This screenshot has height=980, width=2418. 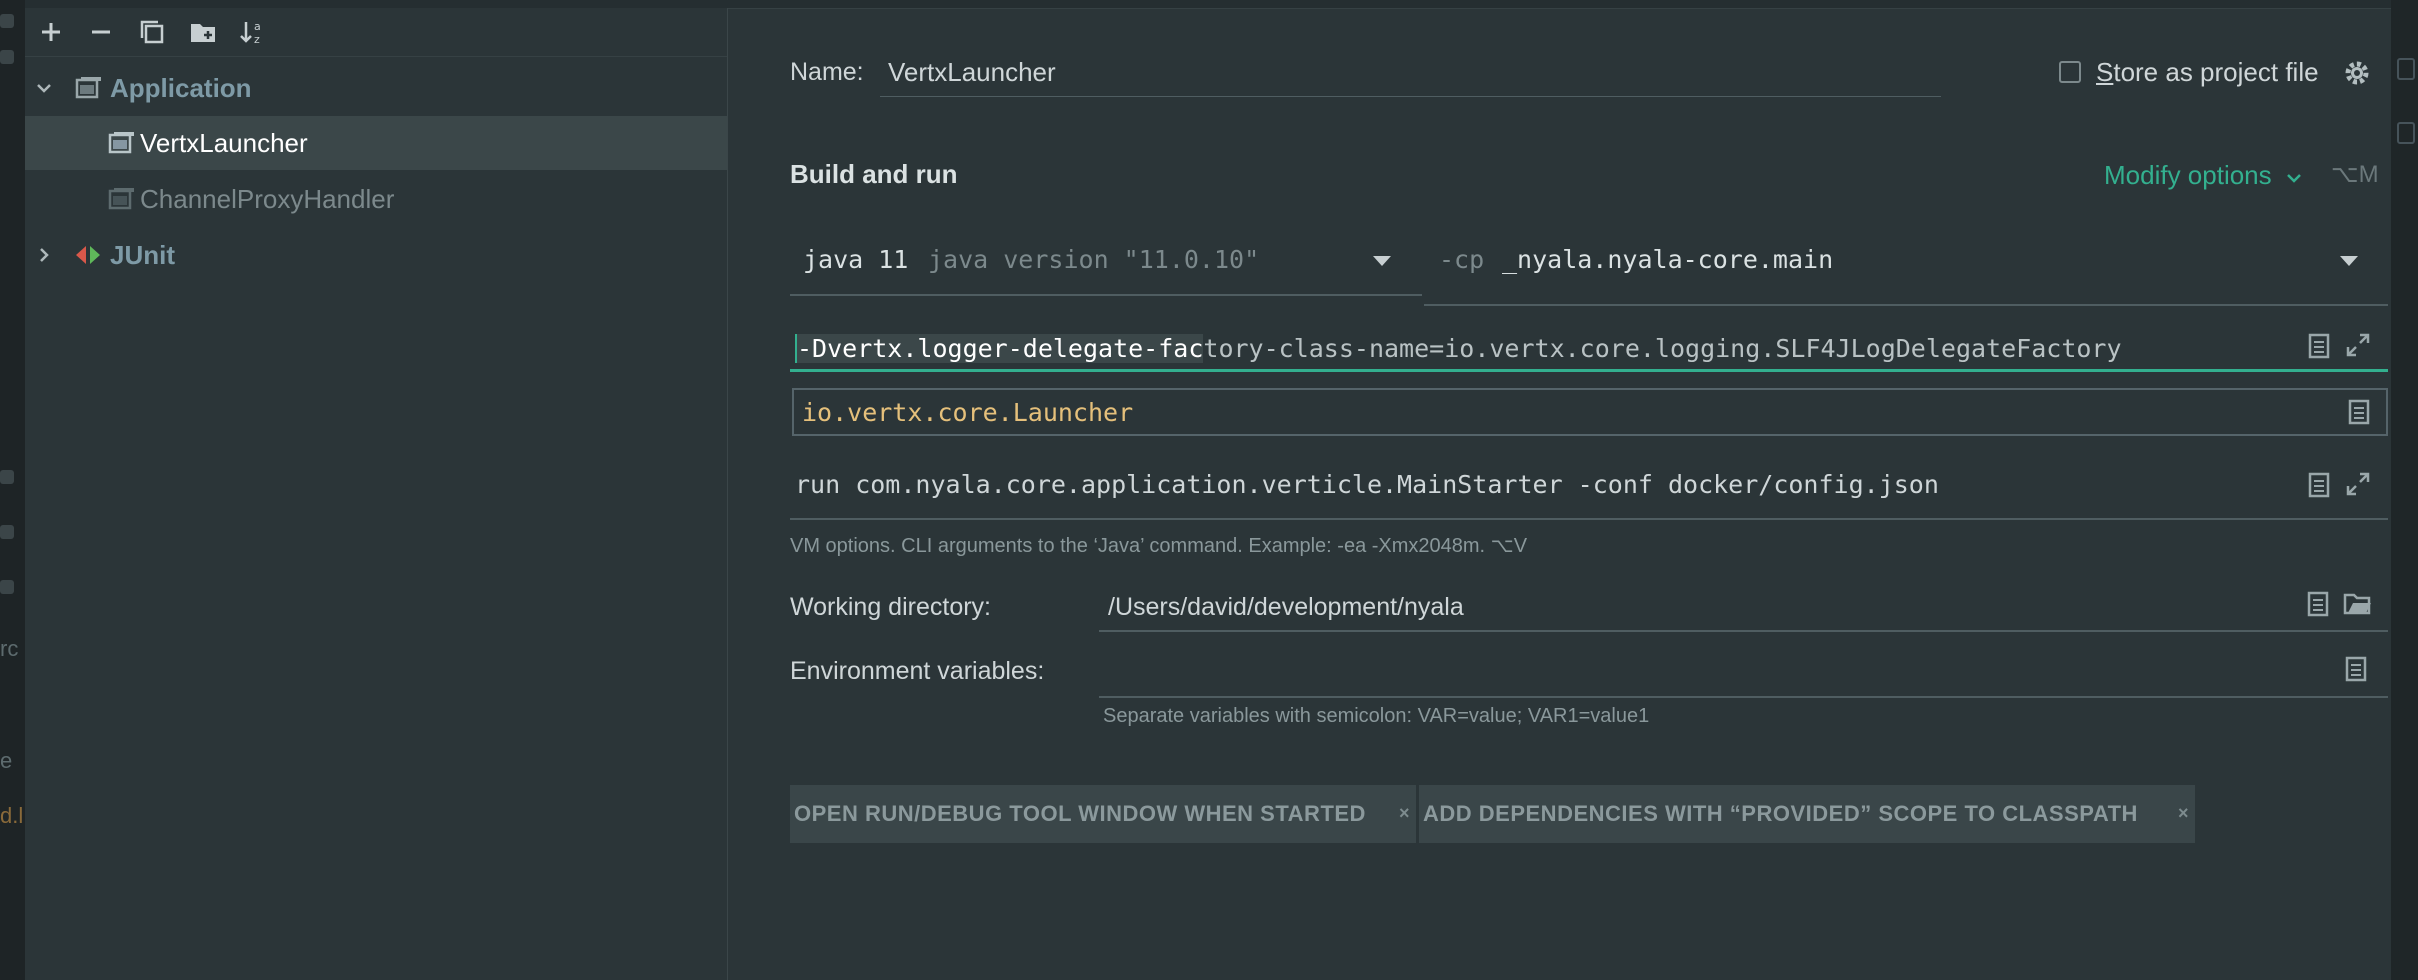 I want to click on tree-item-vertxlauncher: VertxLauncher, so click(x=376, y=143).